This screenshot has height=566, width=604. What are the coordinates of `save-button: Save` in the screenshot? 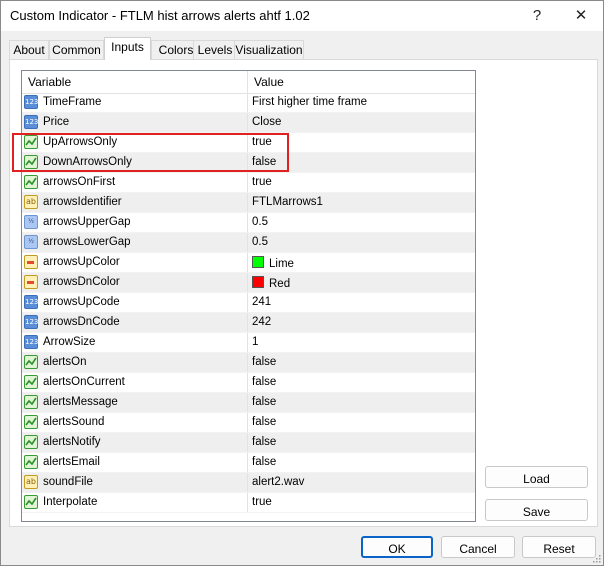 It's located at (536, 510).